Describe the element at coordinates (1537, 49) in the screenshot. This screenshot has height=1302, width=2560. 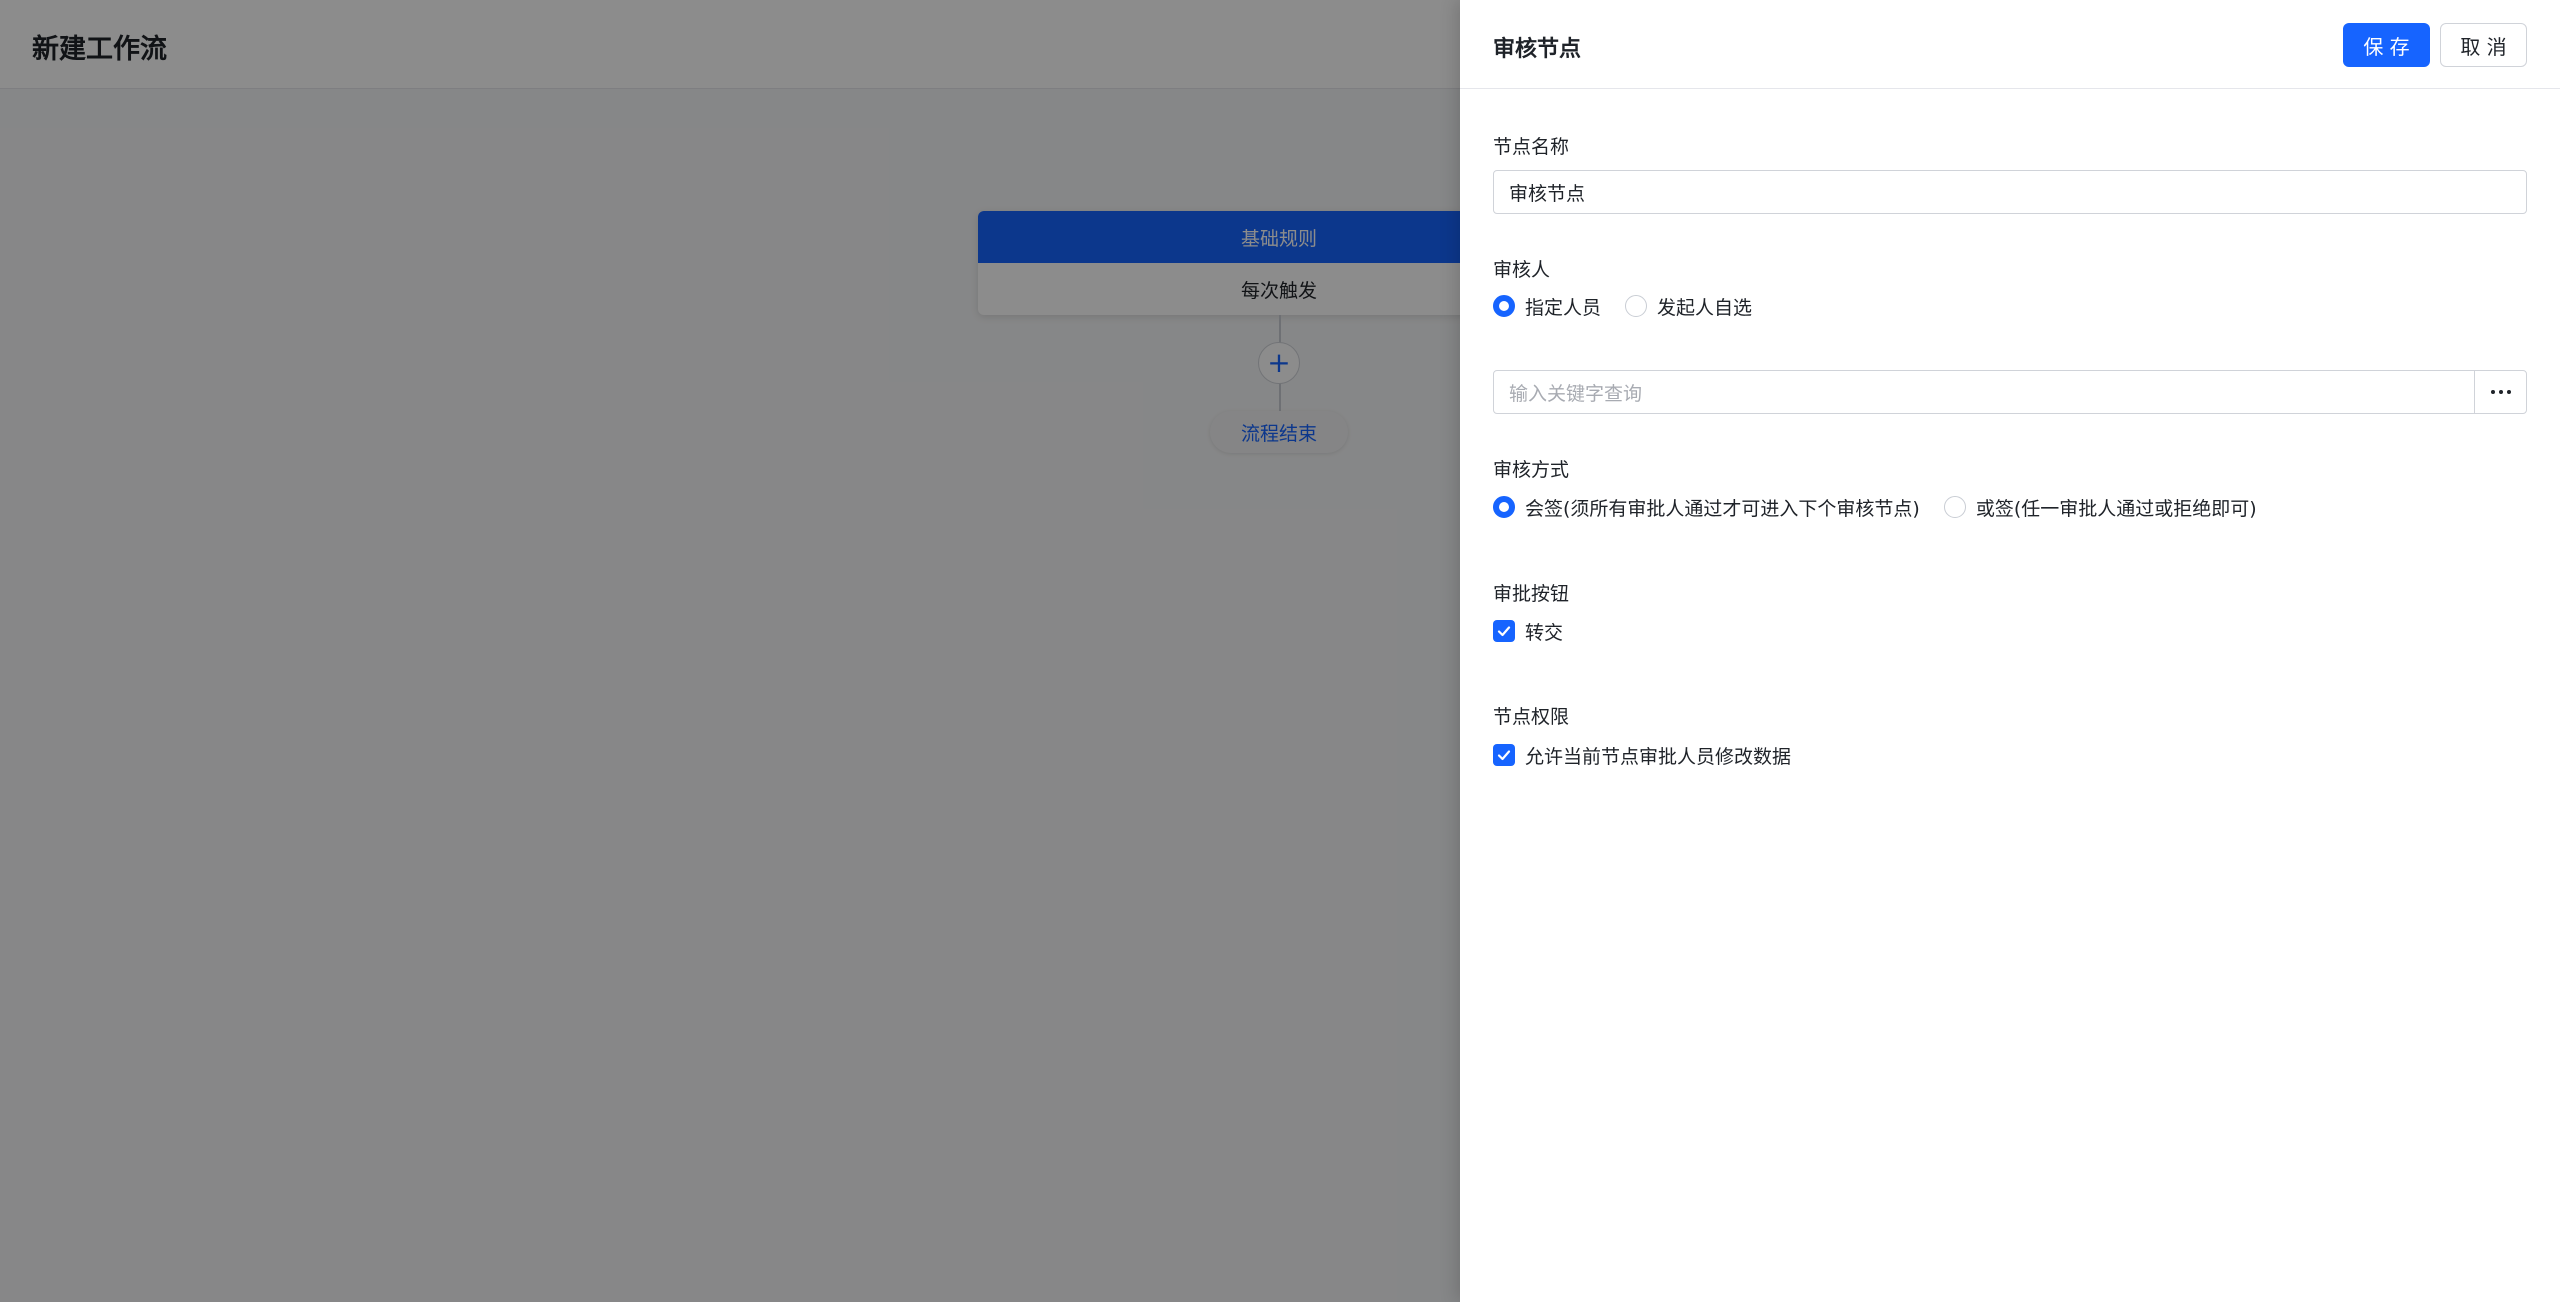
I see `drawer-title: 审核节点` at that location.